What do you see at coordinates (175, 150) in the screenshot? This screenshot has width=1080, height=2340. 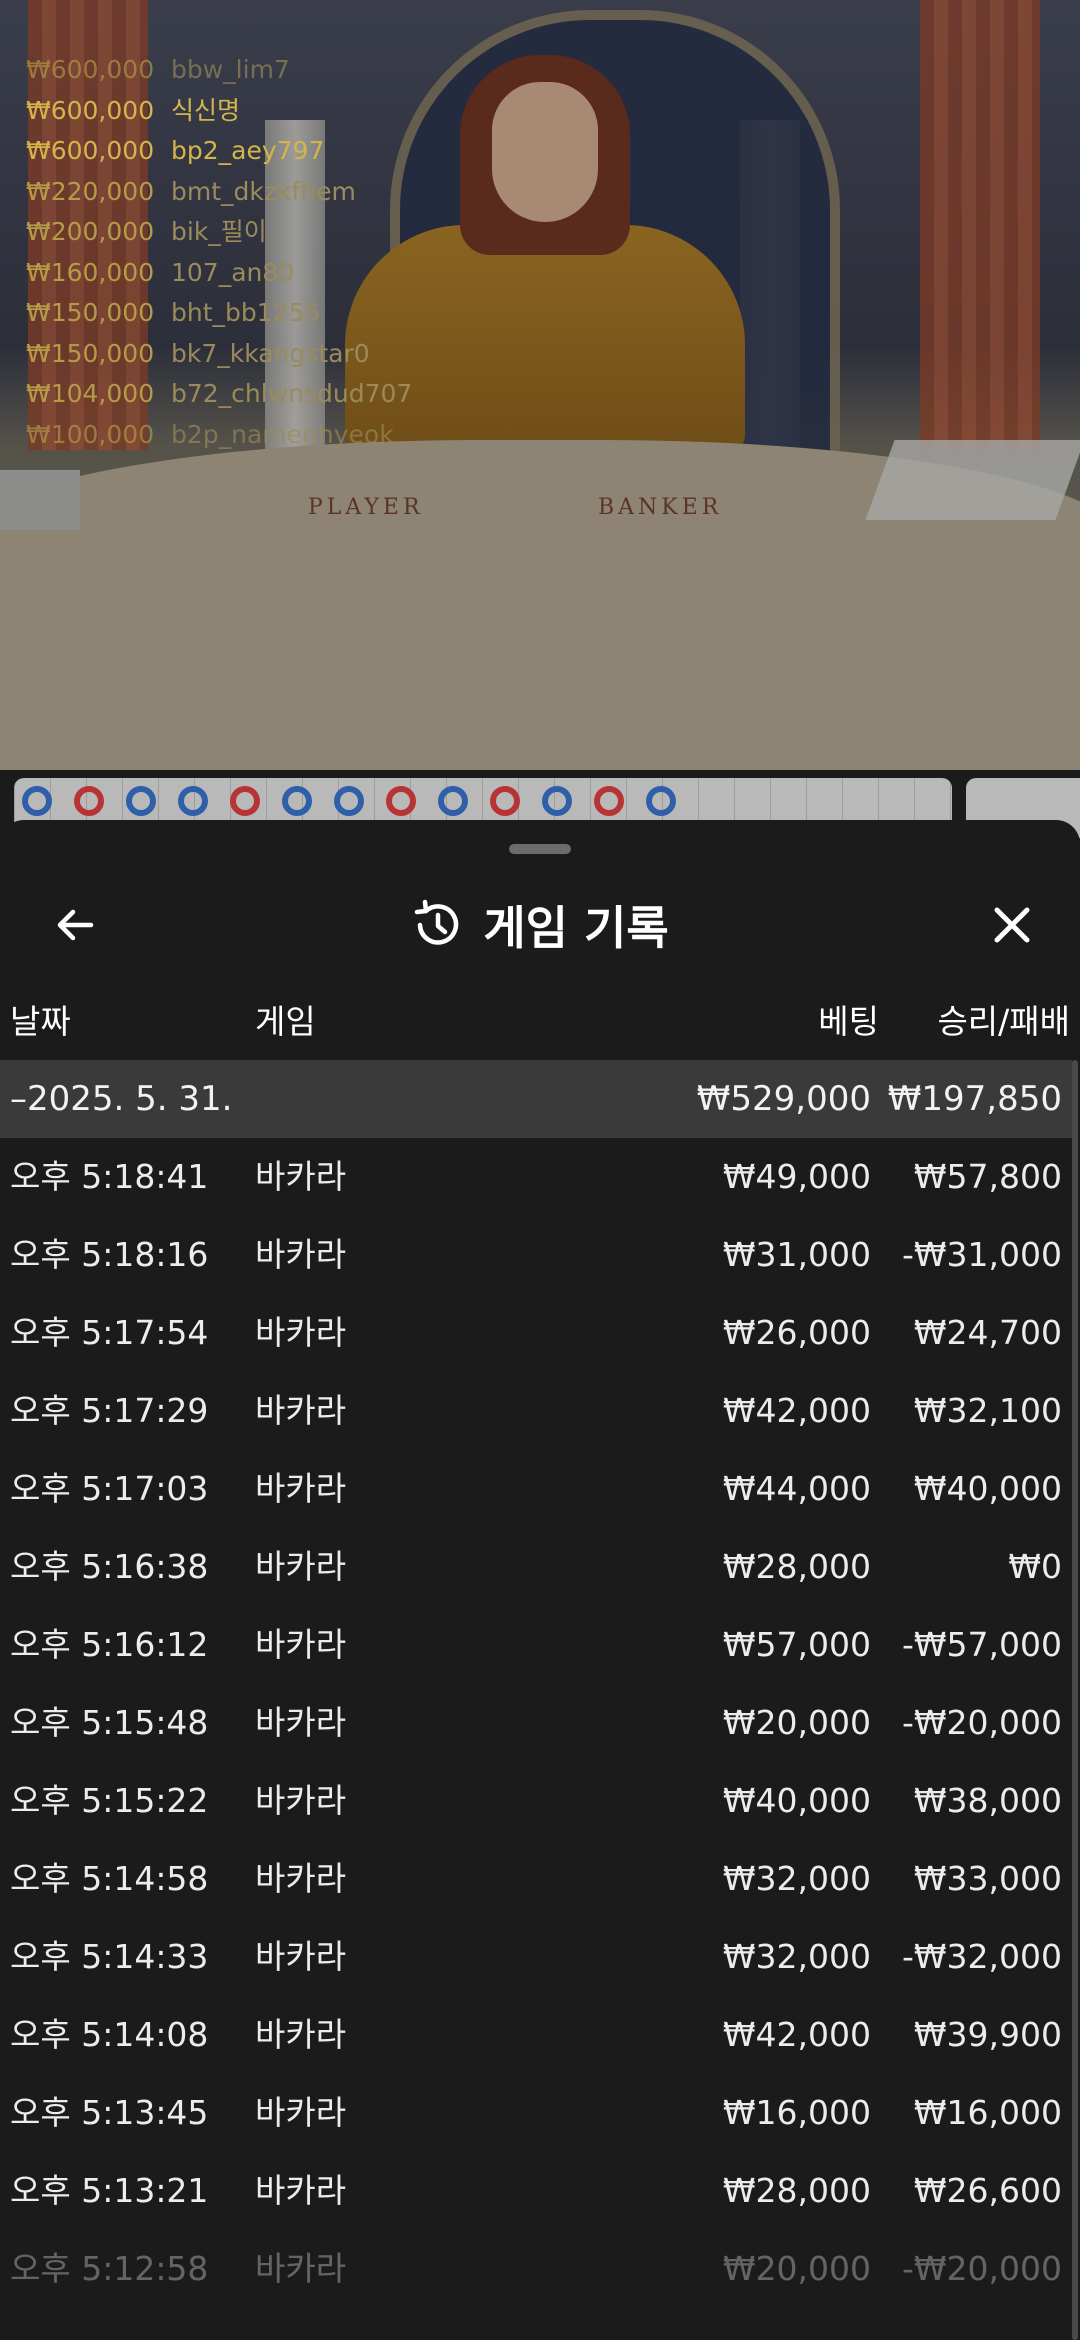 I see `leaderboard-row: ₩600,000 bp2_aey797` at bounding box center [175, 150].